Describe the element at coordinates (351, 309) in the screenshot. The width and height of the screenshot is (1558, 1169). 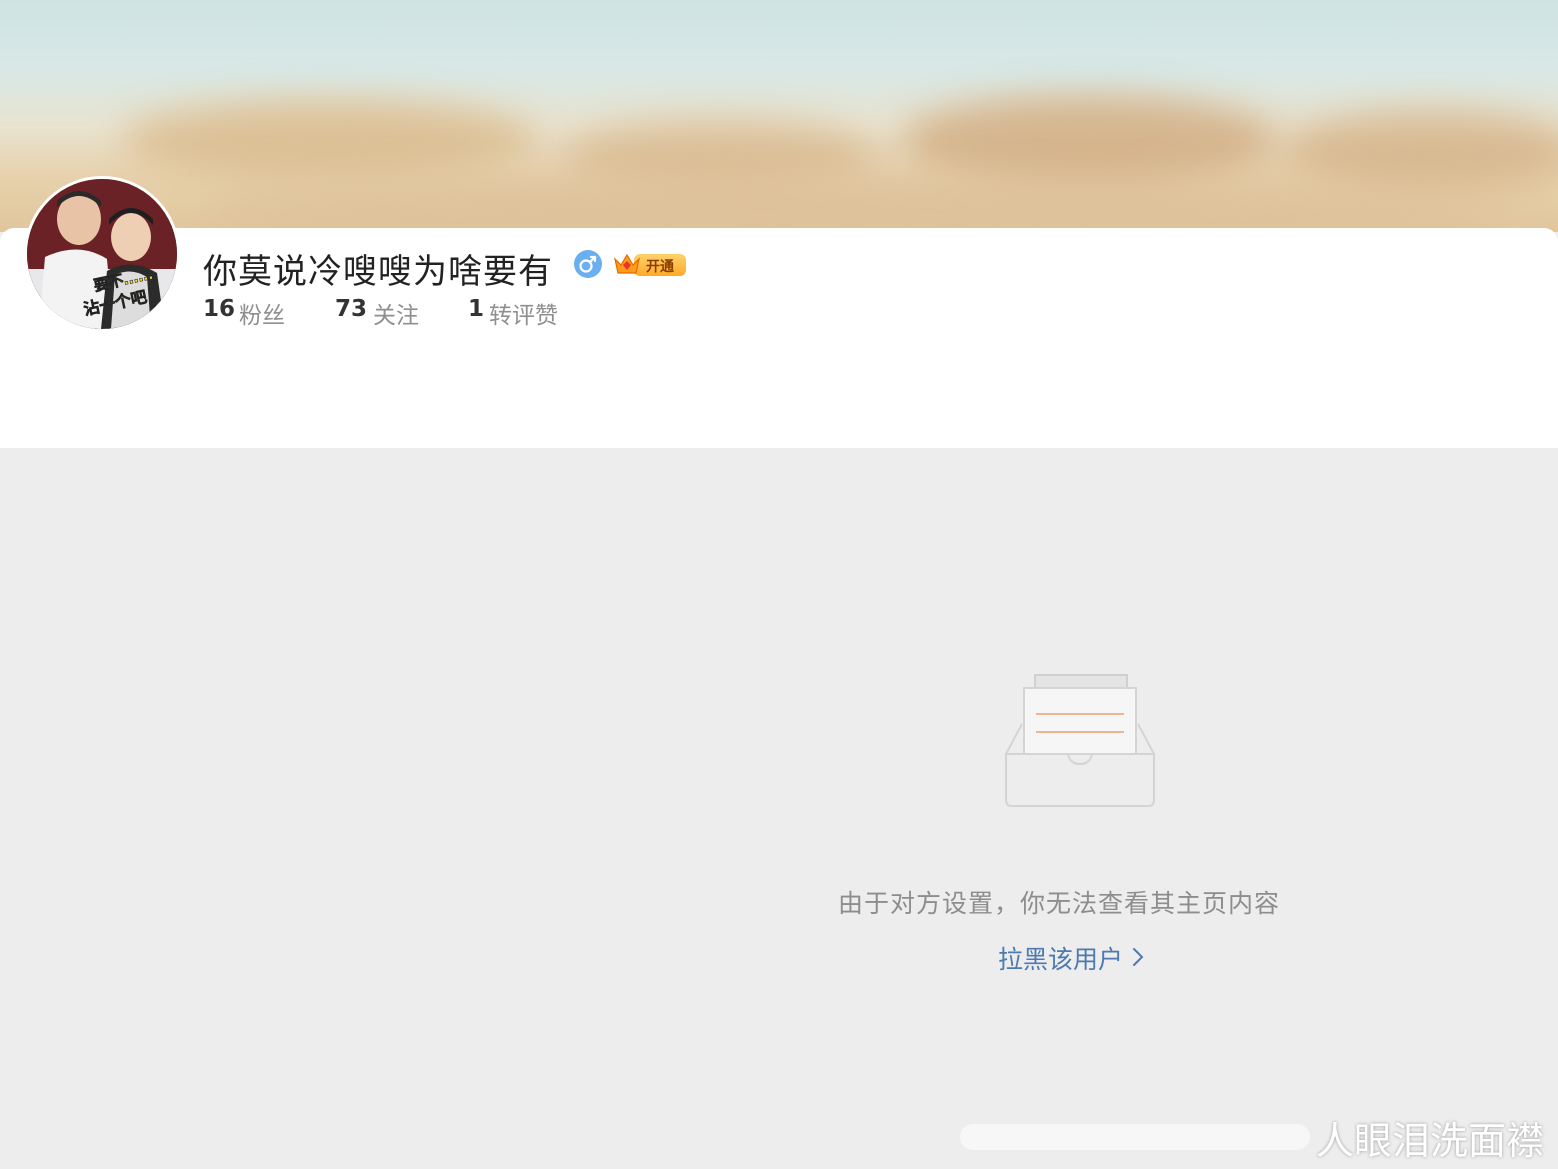
I see `following-count: 73` at that location.